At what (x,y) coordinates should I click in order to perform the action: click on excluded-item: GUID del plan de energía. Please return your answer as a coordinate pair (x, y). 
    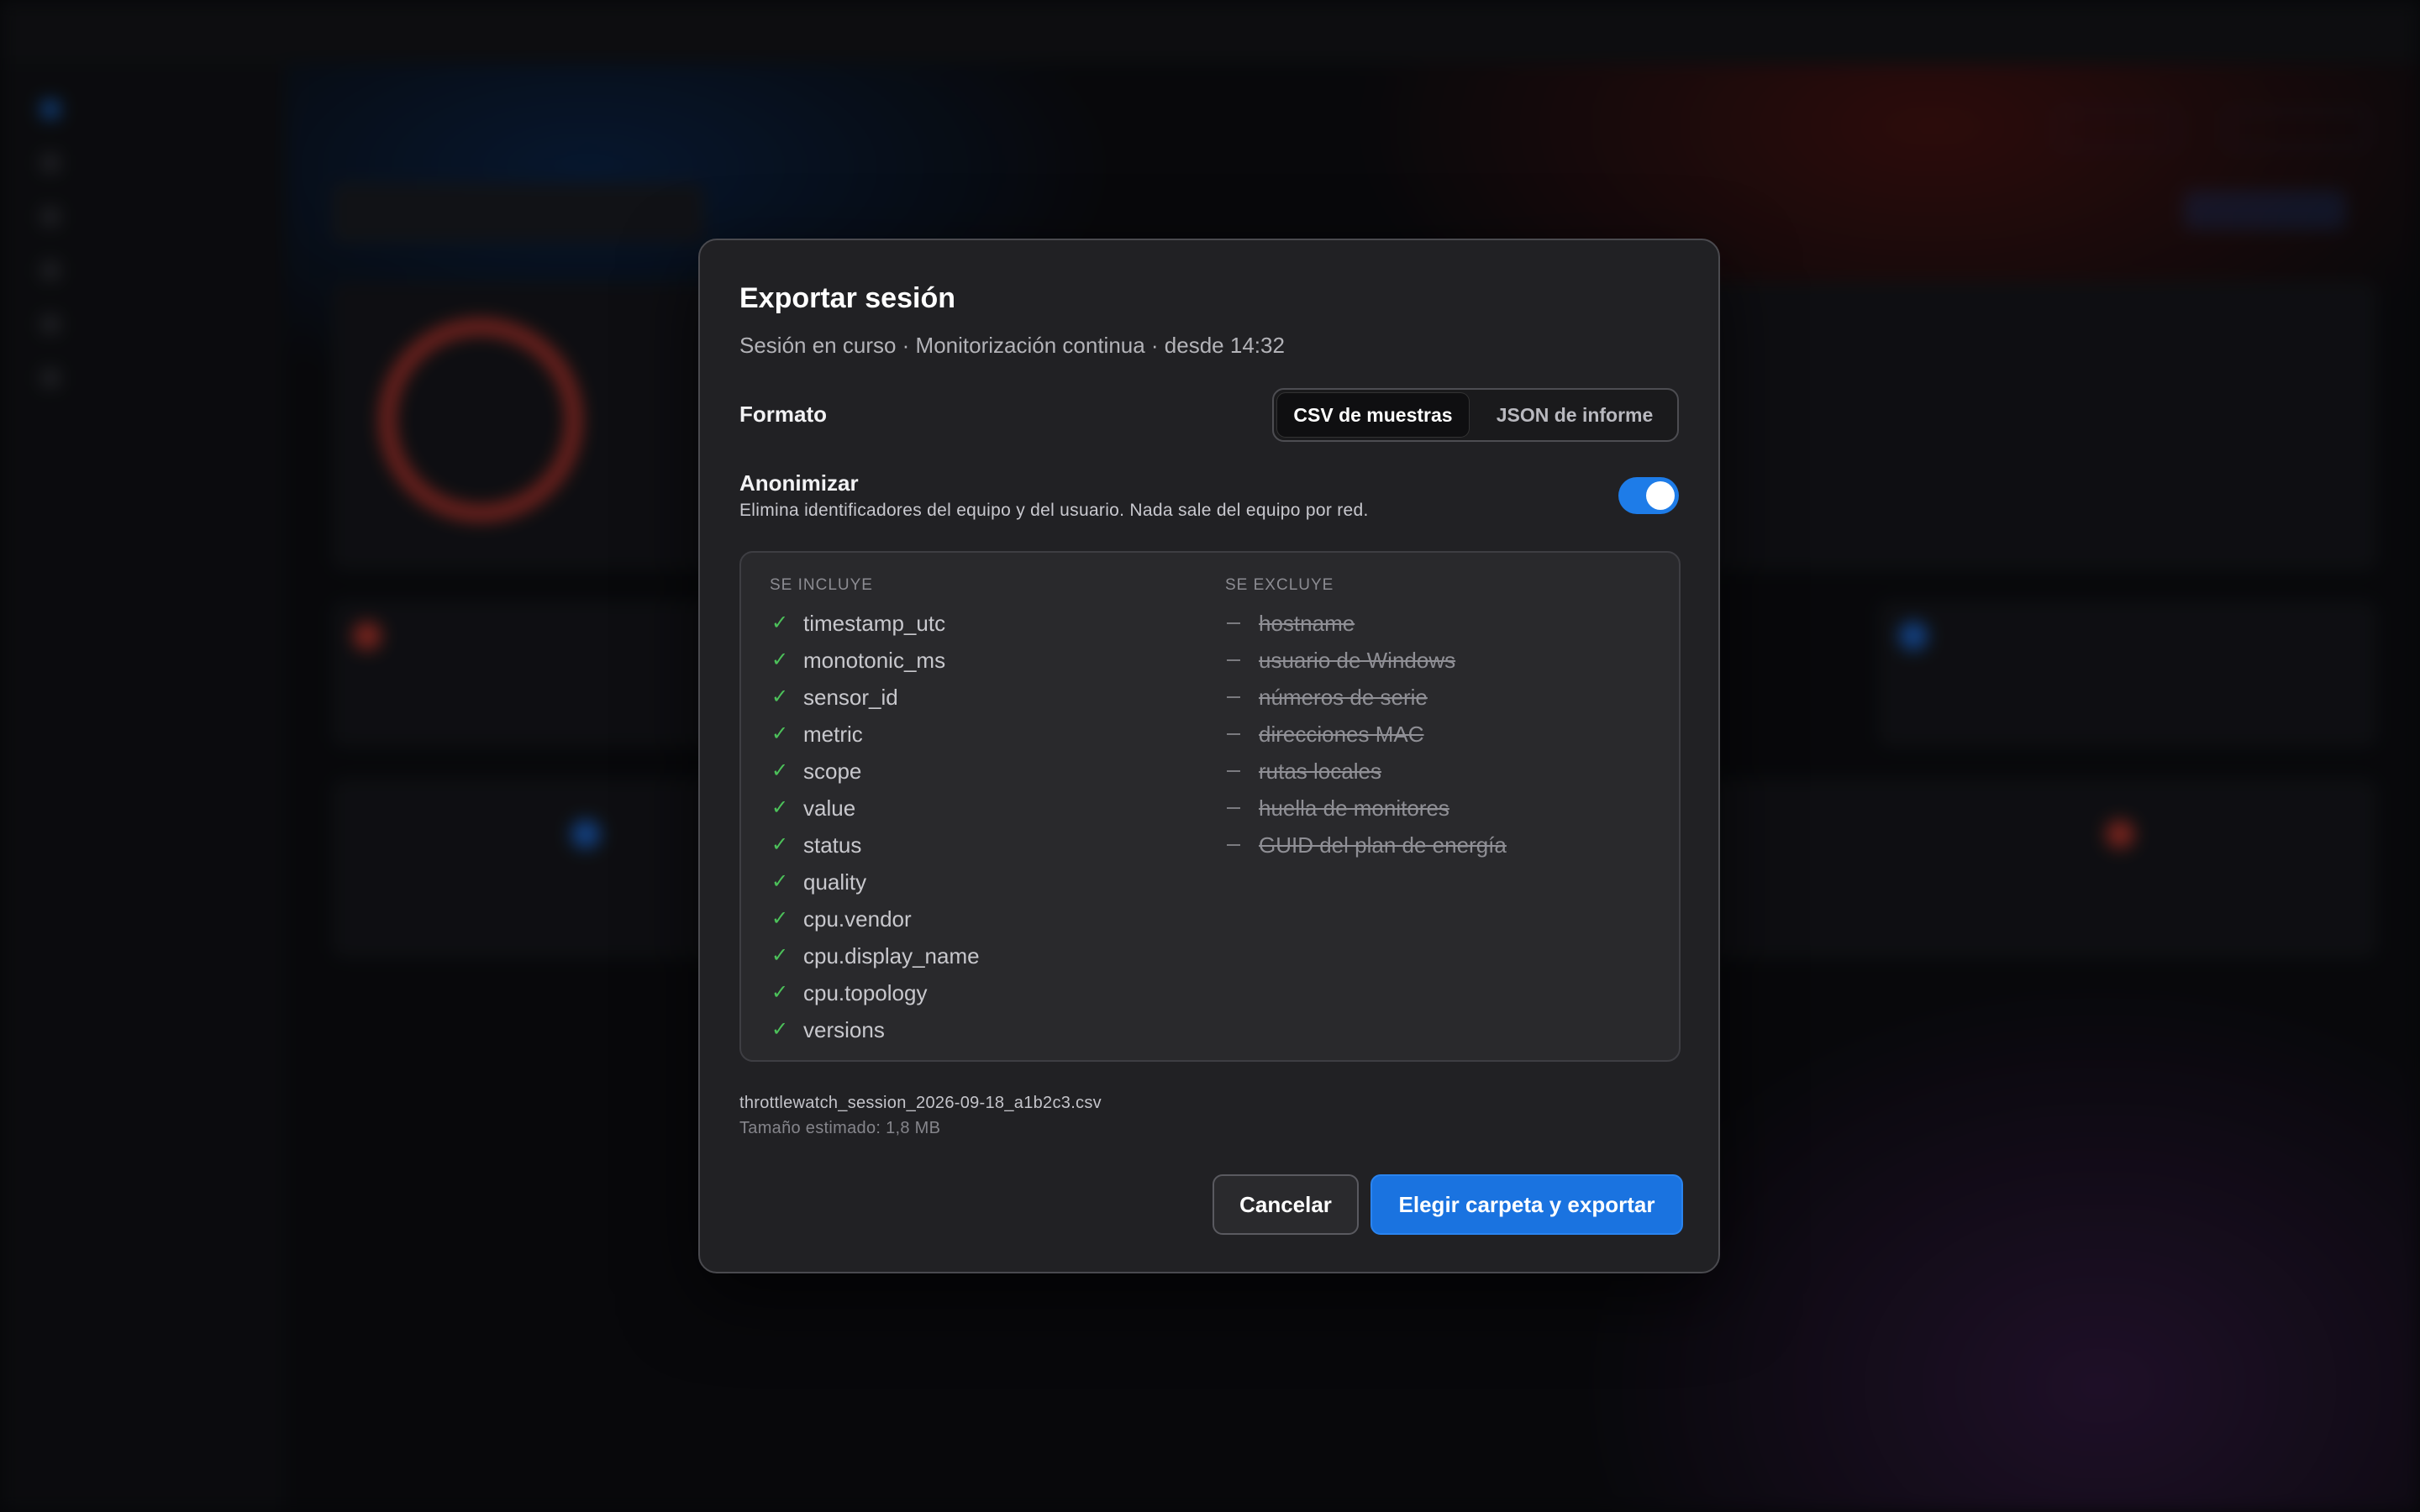
    Looking at the image, I should click on (1366, 845).